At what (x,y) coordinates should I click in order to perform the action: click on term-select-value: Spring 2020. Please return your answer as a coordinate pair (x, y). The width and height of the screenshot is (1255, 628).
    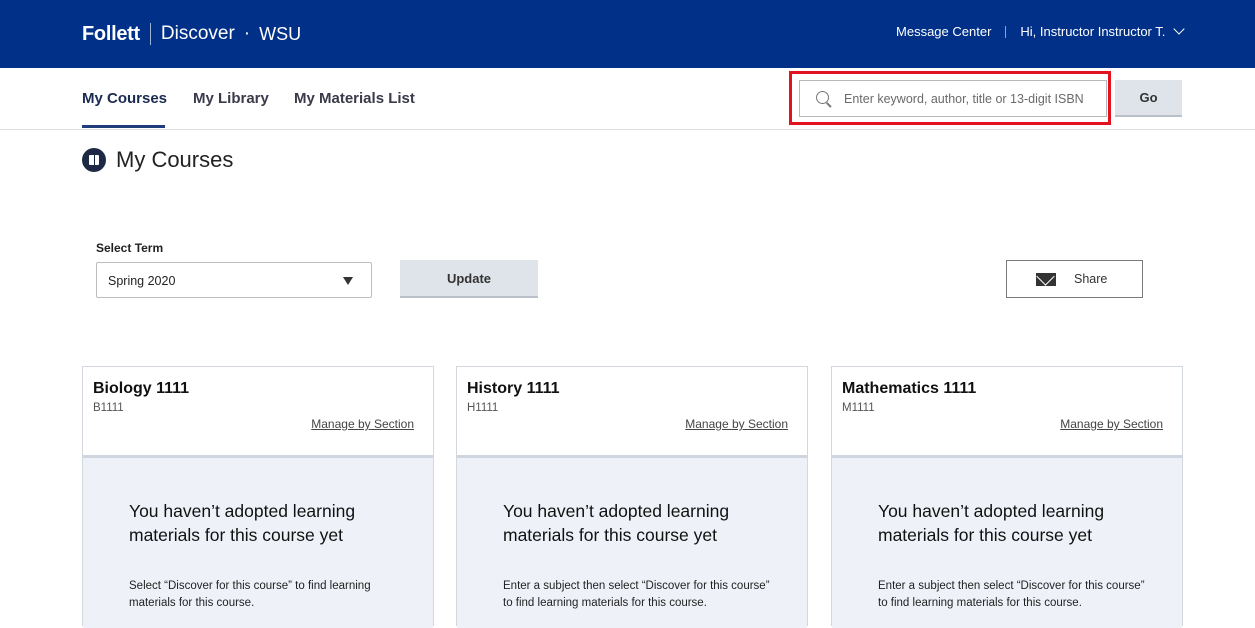
    Looking at the image, I should click on (142, 281).